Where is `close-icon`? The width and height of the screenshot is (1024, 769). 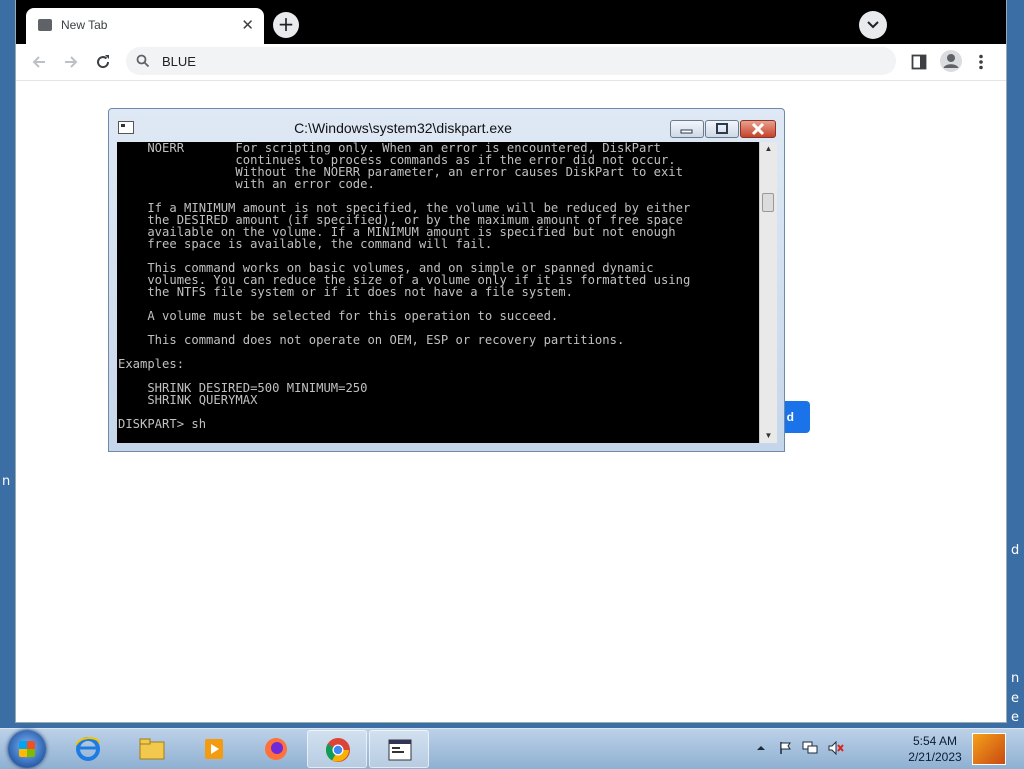 close-icon is located at coordinates (758, 129).